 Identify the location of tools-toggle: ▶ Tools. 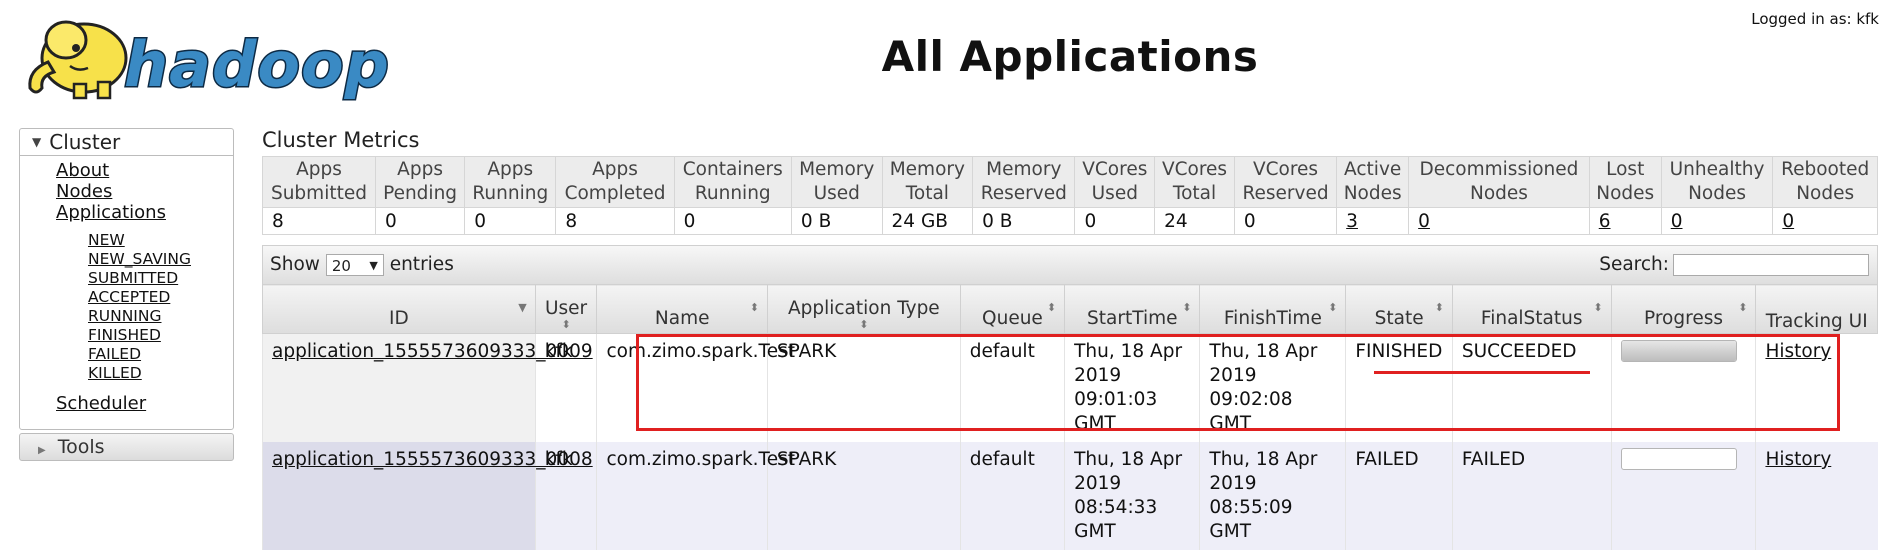
(126, 447).